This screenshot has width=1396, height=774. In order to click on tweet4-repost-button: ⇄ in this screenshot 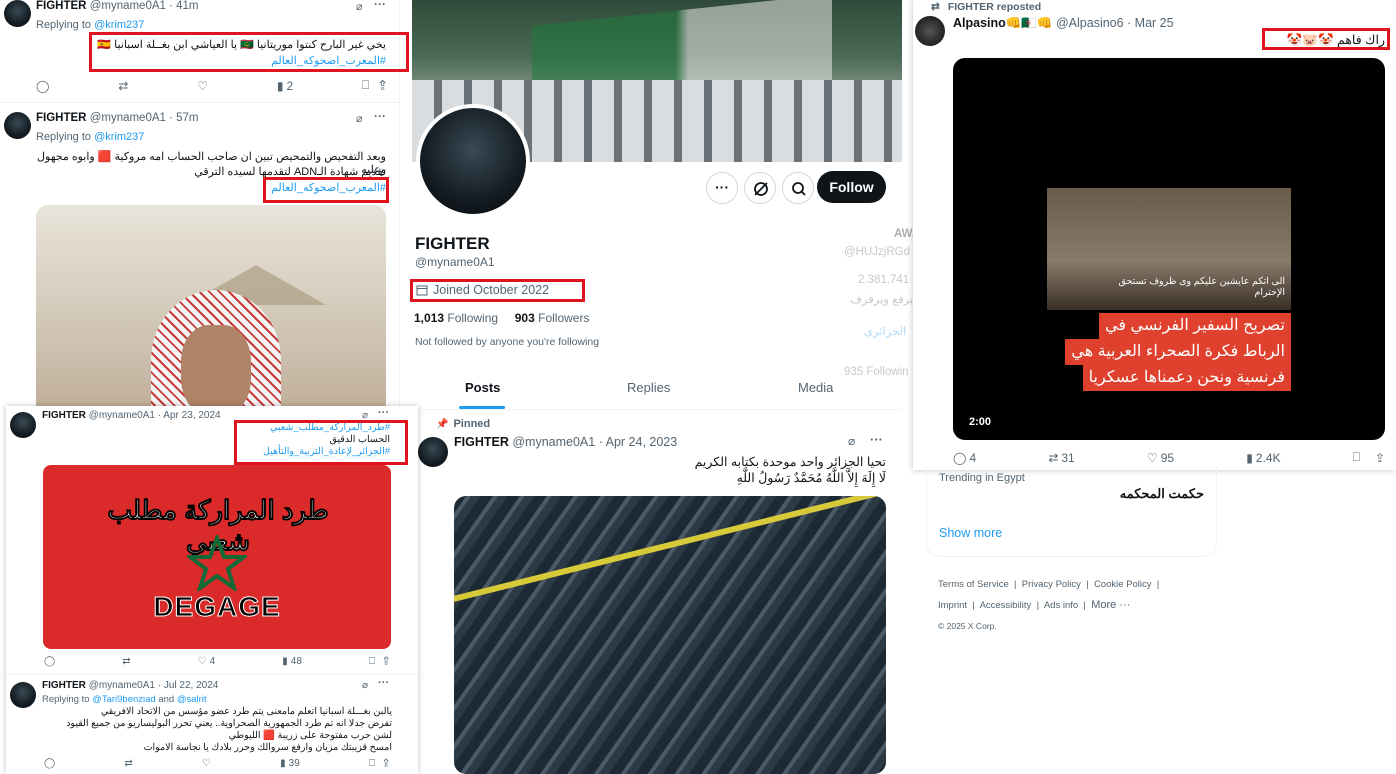, I will do `click(128, 763)`.